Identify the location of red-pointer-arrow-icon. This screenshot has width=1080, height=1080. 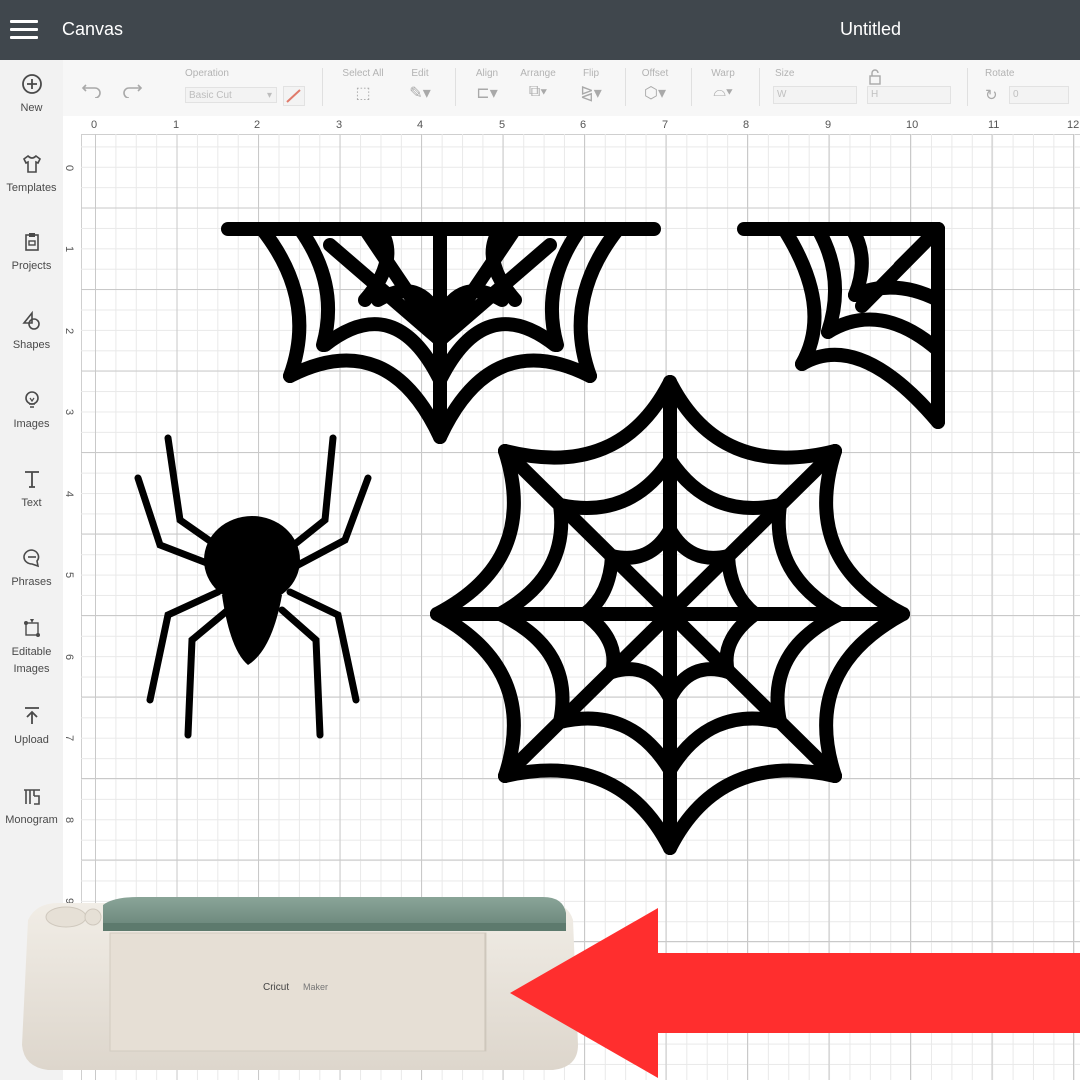
(795, 993).